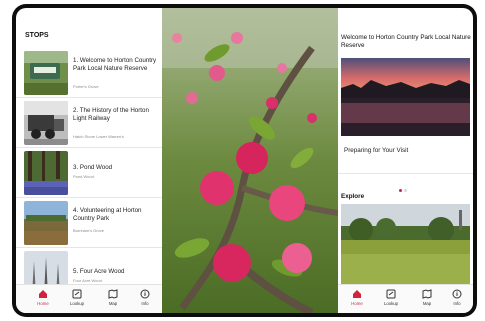  What do you see at coordinates (98, 136) in the screenshot?
I see `stop-subtitle: Hatch Stone Lower Warren's` at bounding box center [98, 136].